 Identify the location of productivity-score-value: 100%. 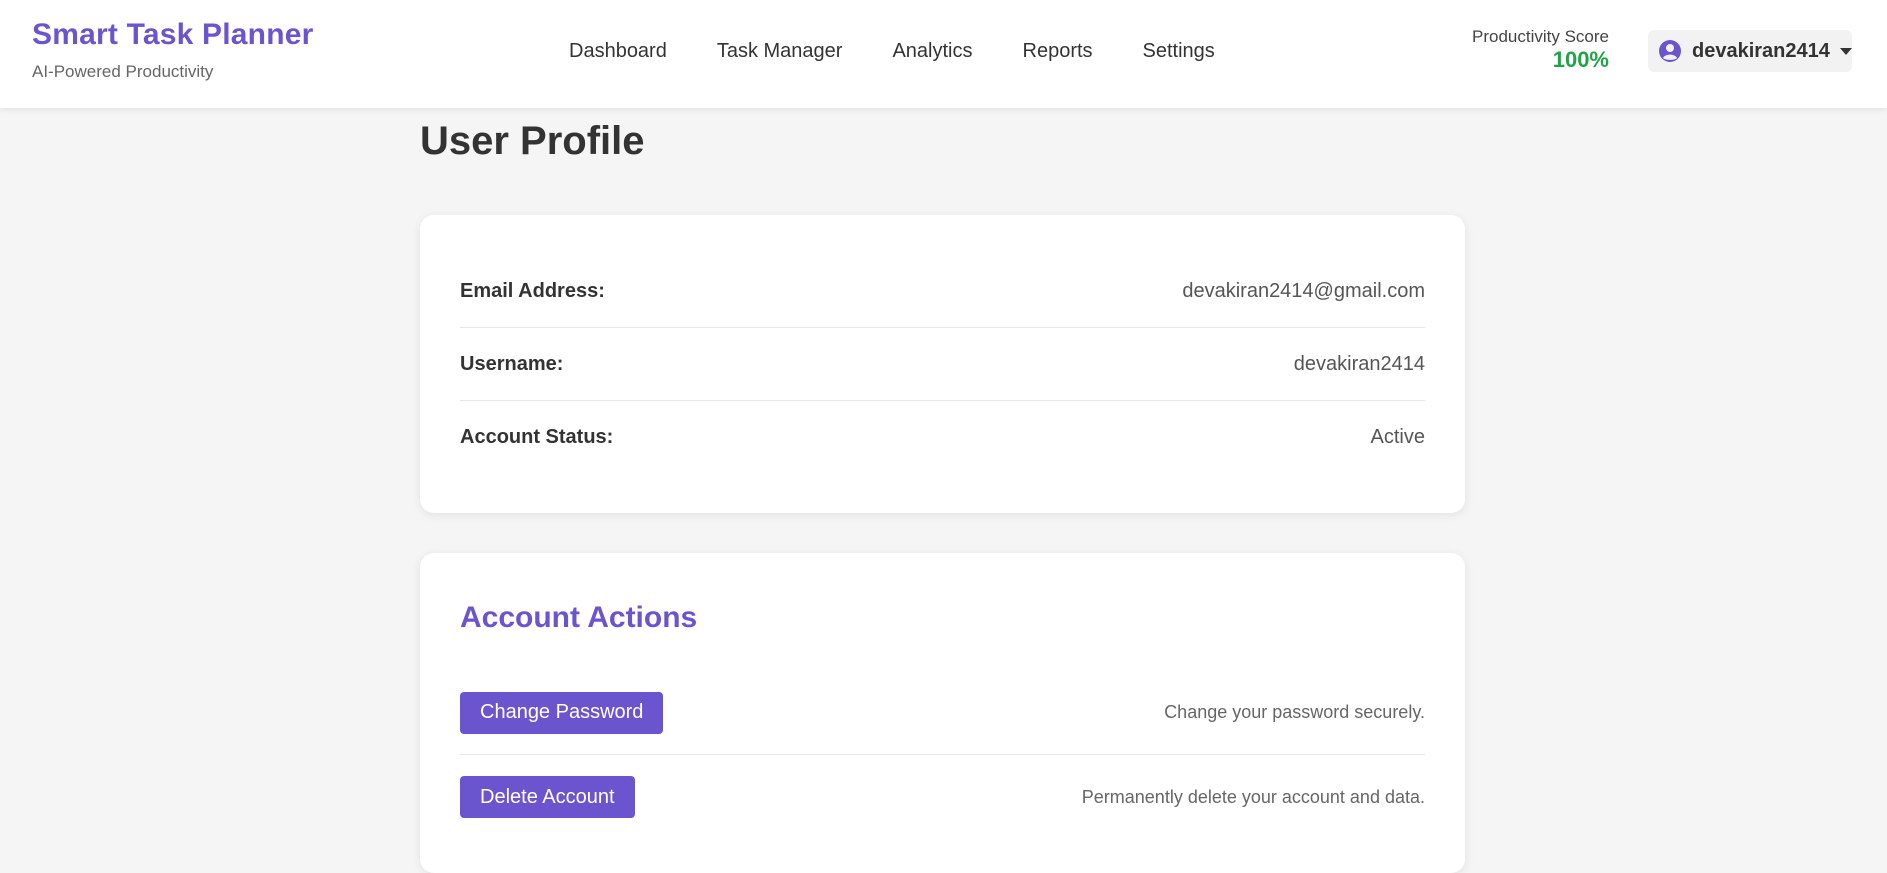
(1580, 59).